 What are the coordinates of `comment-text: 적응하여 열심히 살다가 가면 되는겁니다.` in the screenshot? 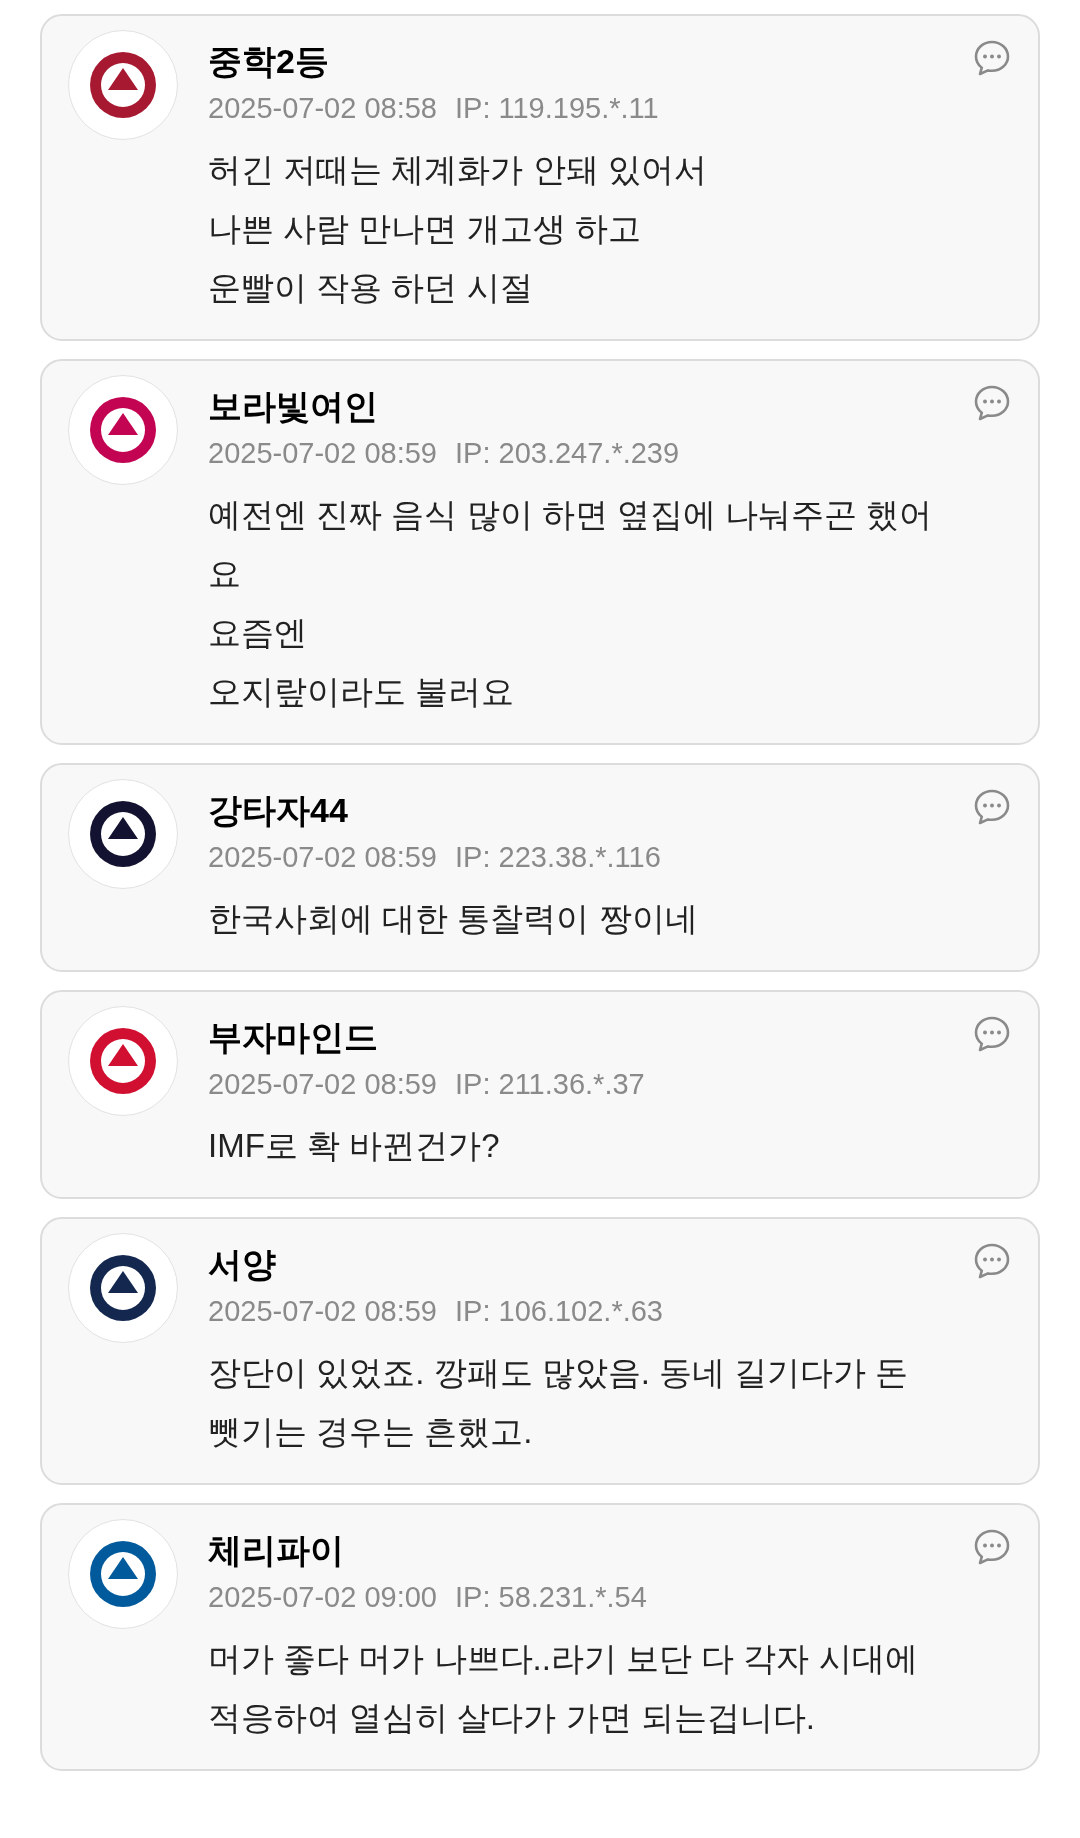 It's located at (512, 1718).